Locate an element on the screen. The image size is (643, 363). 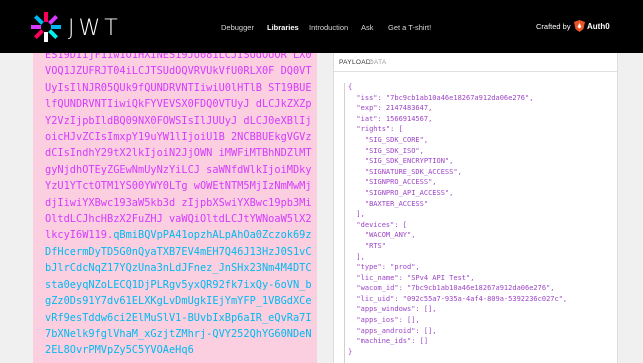
json-line: "BAXTER_ACCESS" is located at coordinates (388, 203).